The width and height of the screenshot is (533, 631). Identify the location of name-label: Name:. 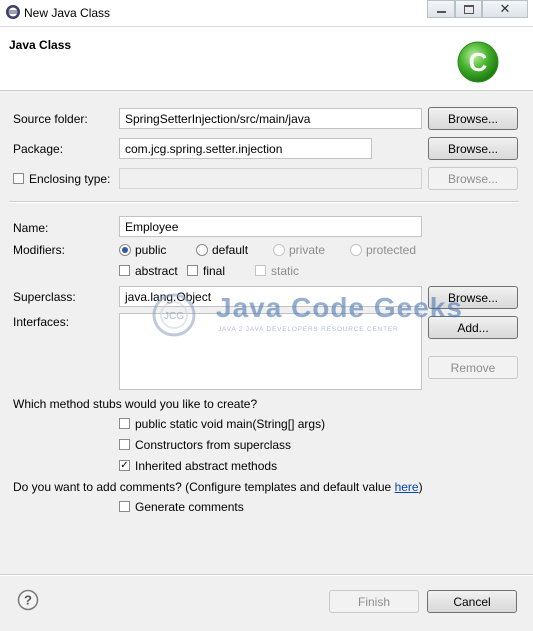
(31, 228).